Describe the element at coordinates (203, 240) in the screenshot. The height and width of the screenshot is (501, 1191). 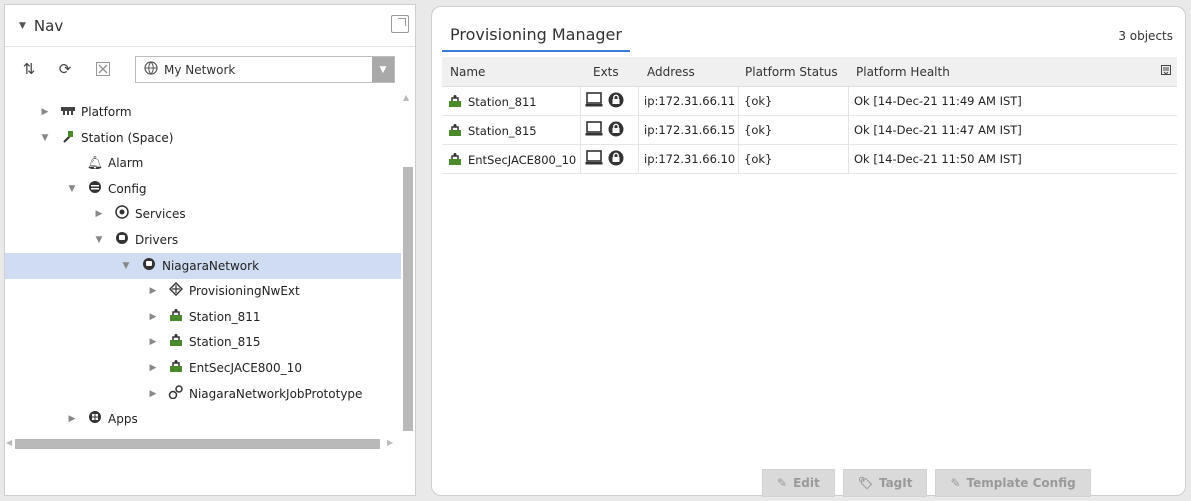
I see `tree-item-drivers: ▼ Drivers` at that location.